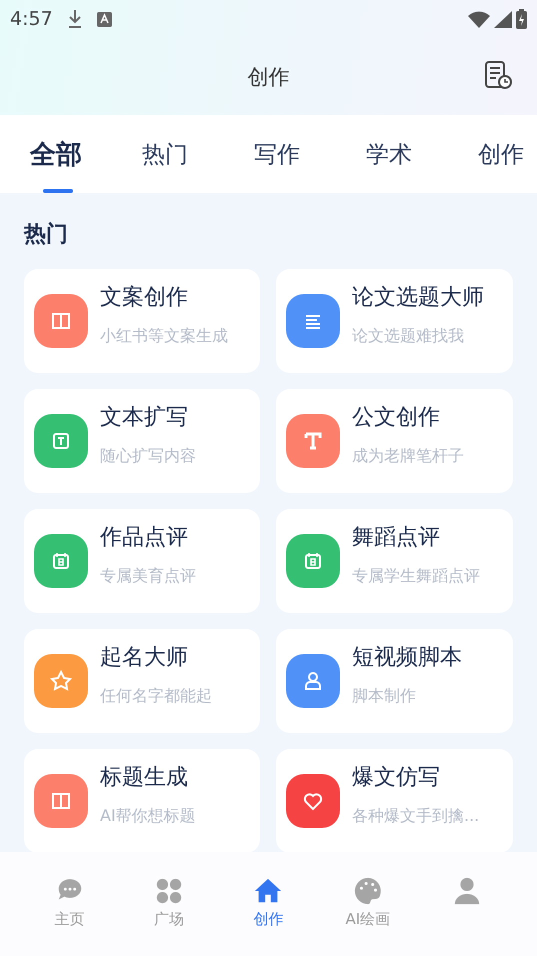 This screenshot has height=956, width=537. I want to click on battery-icon, so click(521, 19).